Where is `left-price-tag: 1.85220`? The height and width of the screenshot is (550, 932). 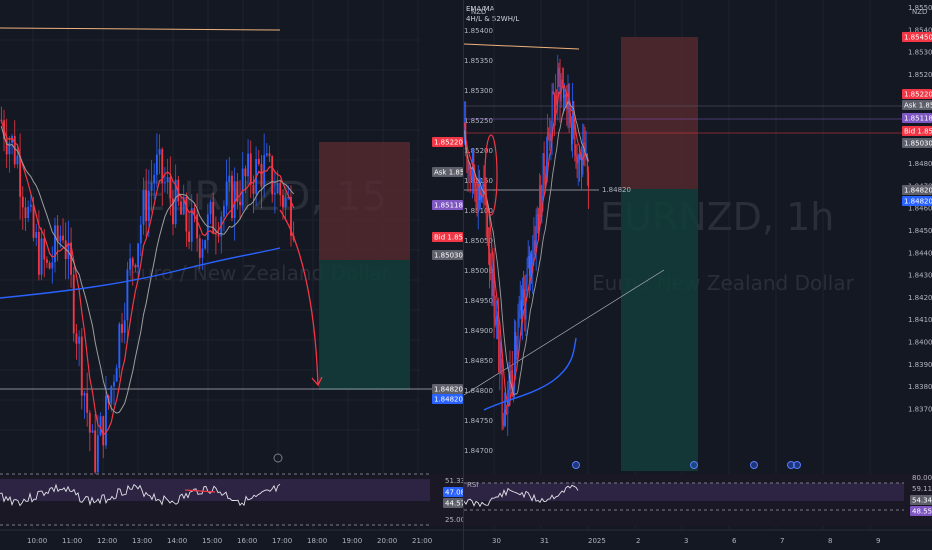
left-price-tag: 1.85220 is located at coordinates (448, 143).